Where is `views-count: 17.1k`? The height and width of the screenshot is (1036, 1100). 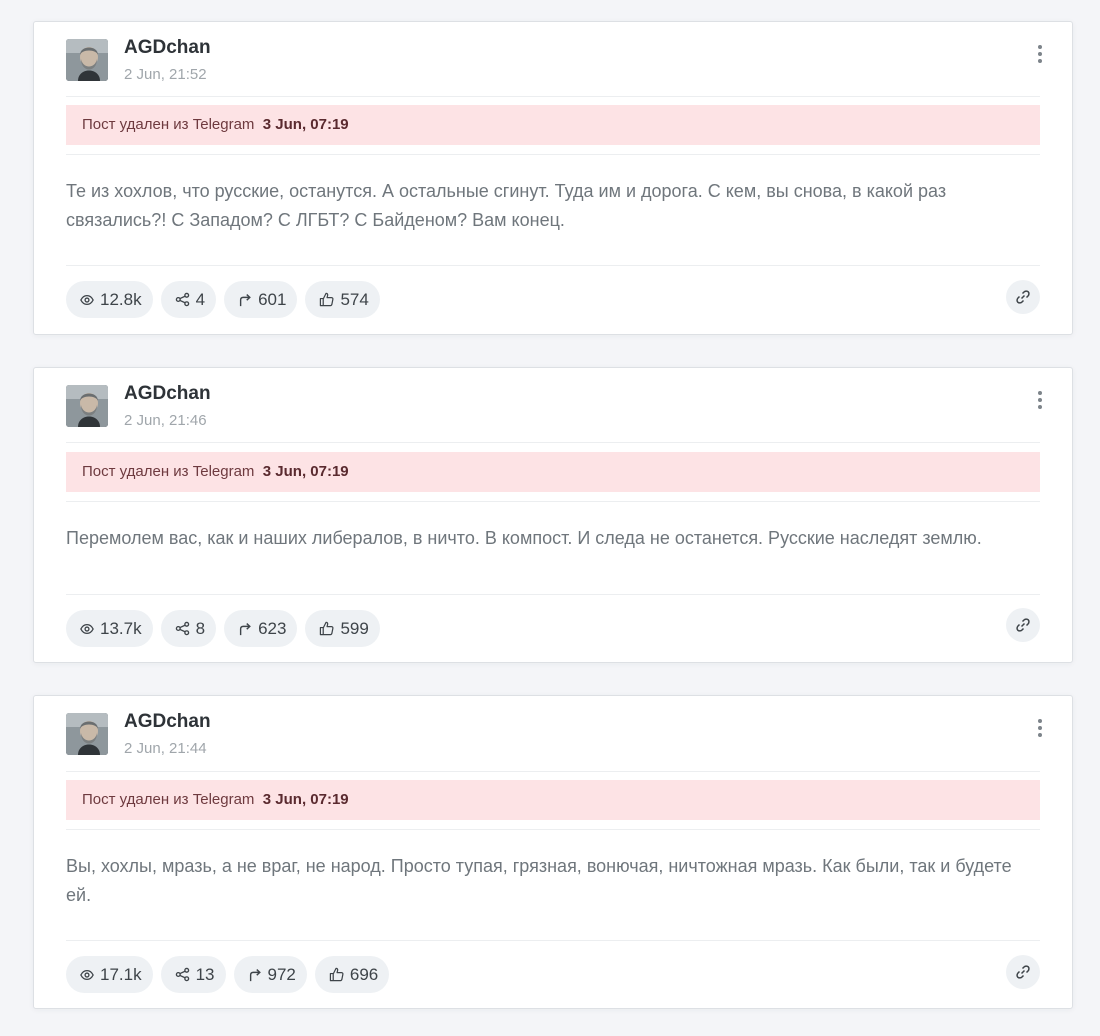 views-count: 17.1k is located at coordinates (121, 974).